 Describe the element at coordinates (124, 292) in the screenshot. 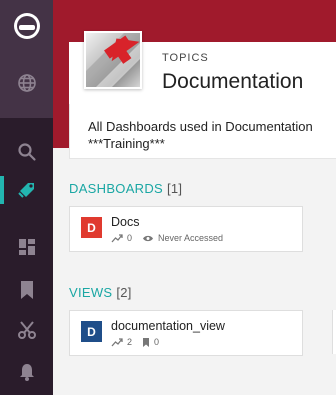

I see `views-count: [2]` at that location.